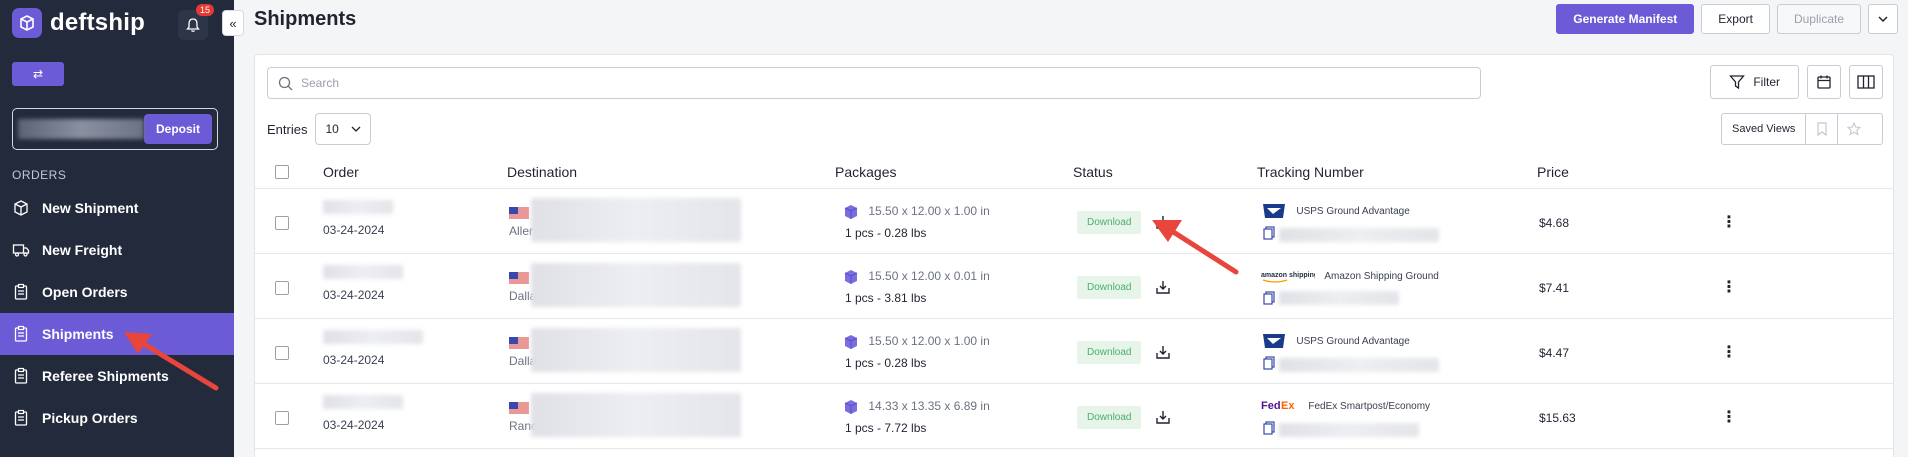  Describe the element at coordinates (356, 129) in the screenshot. I see `chevron-down-icon` at that location.